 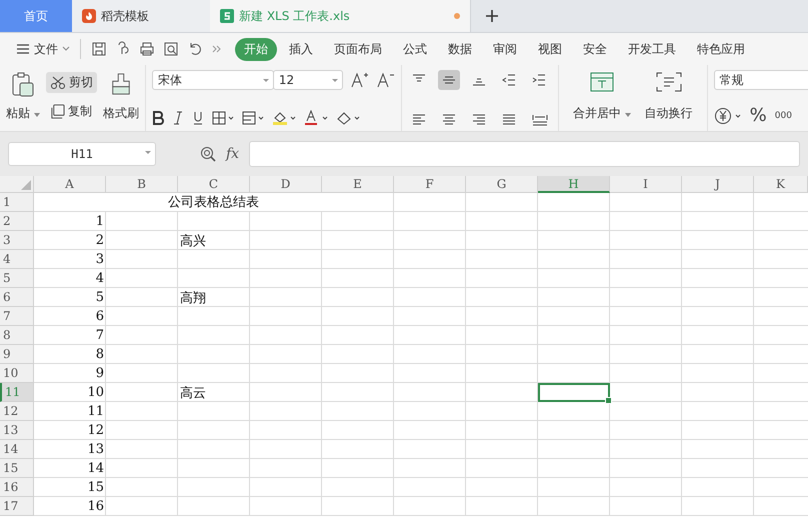 What do you see at coordinates (17, 335) in the screenshot?
I see `row-header: 8` at bounding box center [17, 335].